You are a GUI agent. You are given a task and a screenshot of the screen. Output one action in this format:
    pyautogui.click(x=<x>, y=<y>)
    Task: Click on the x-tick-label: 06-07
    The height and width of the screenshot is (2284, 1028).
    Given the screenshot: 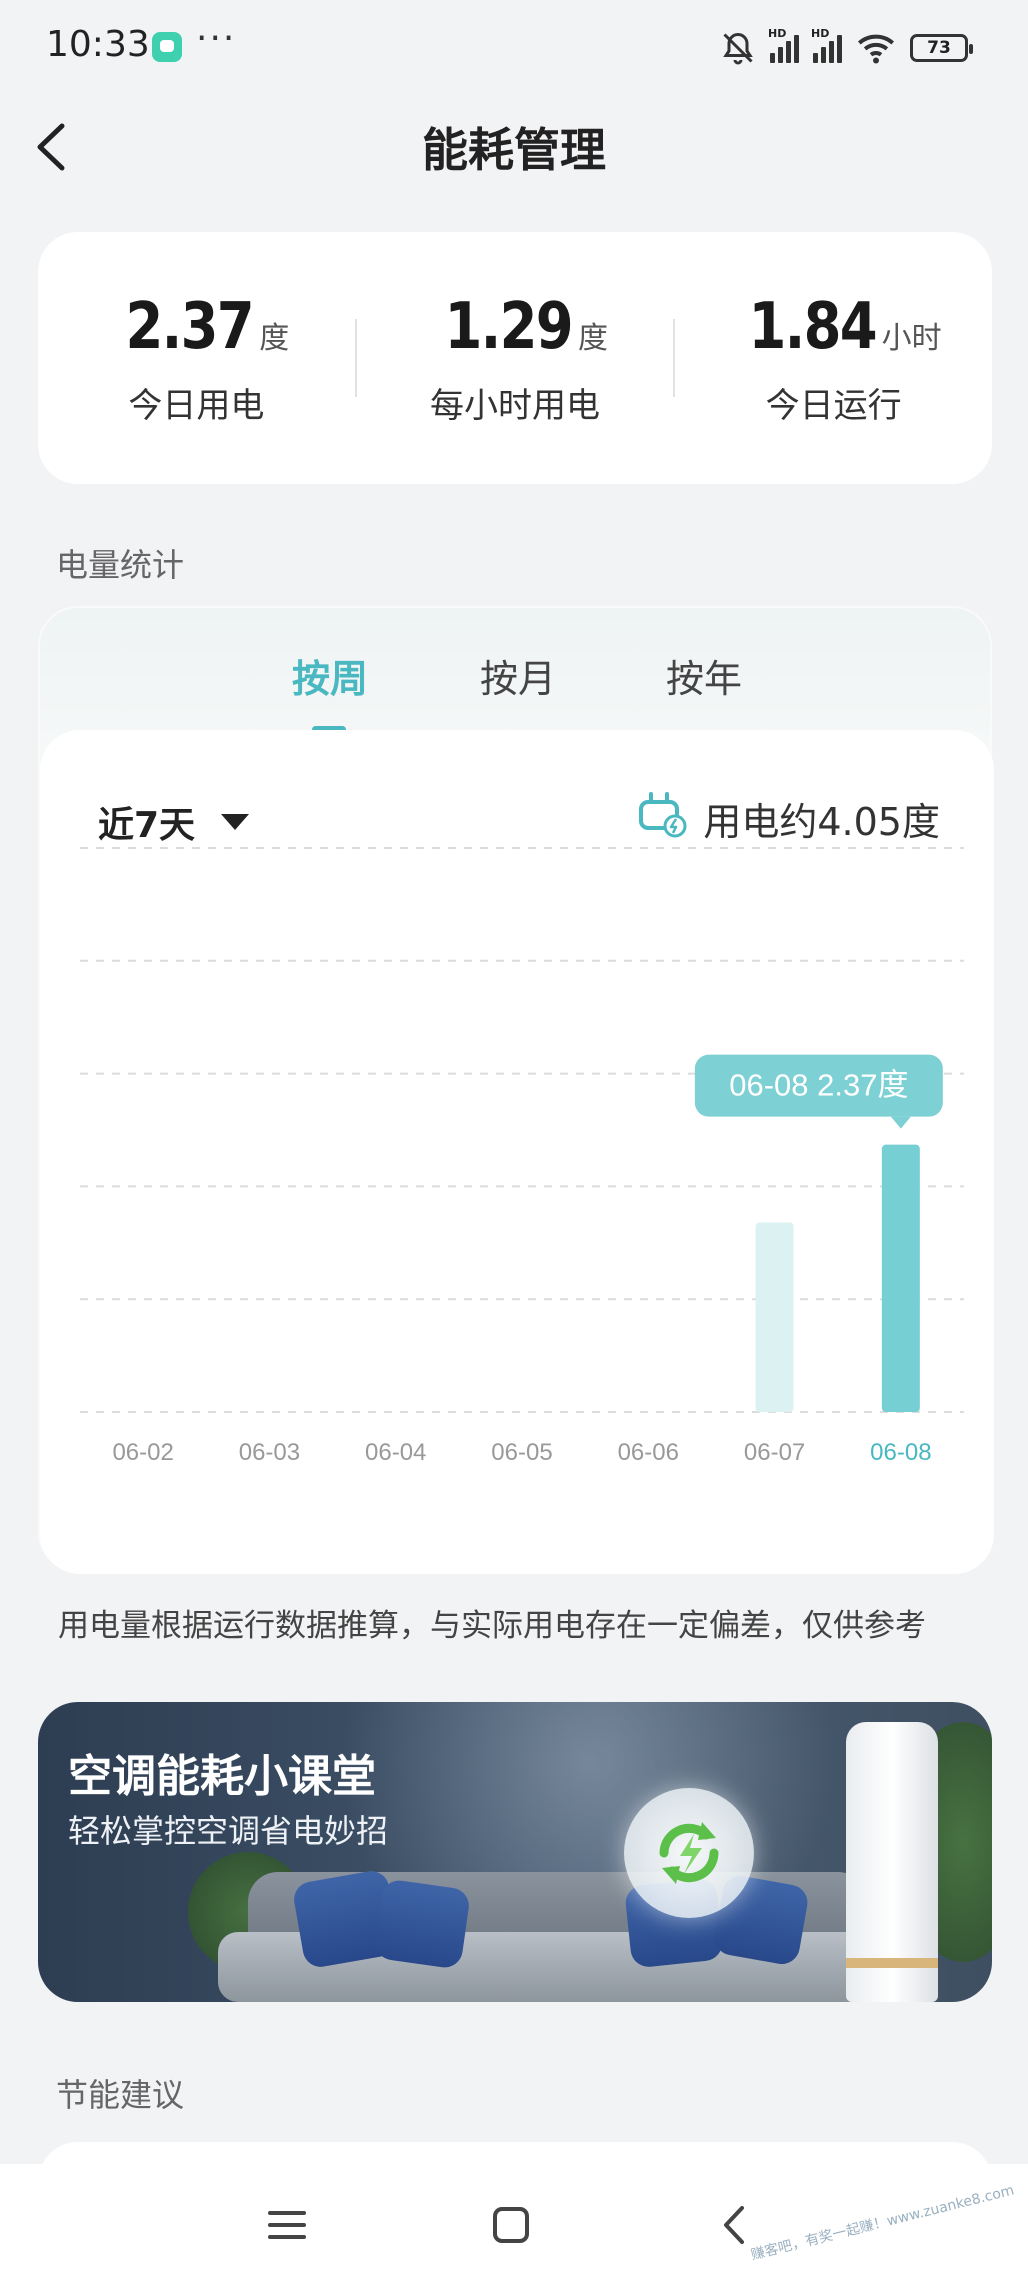 What is the action you would take?
    pyautogui.click(x=774, y=1452)
    